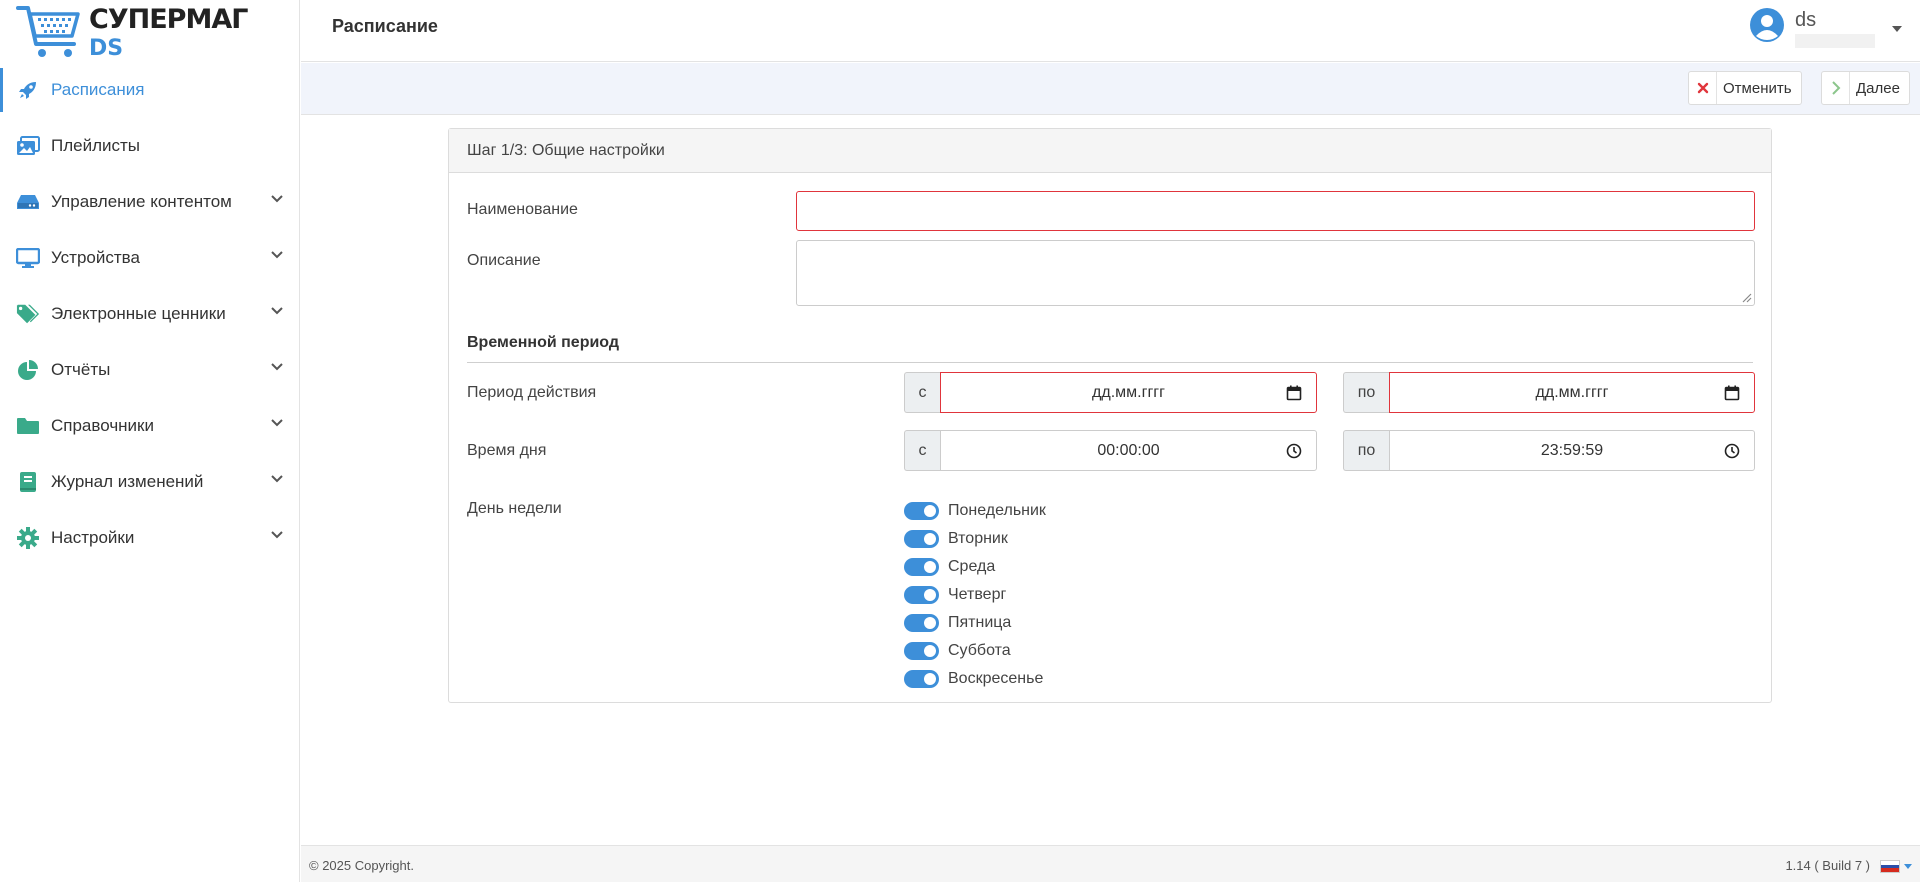  I want to click on next-button-label: Далее, so click(1878, 88).